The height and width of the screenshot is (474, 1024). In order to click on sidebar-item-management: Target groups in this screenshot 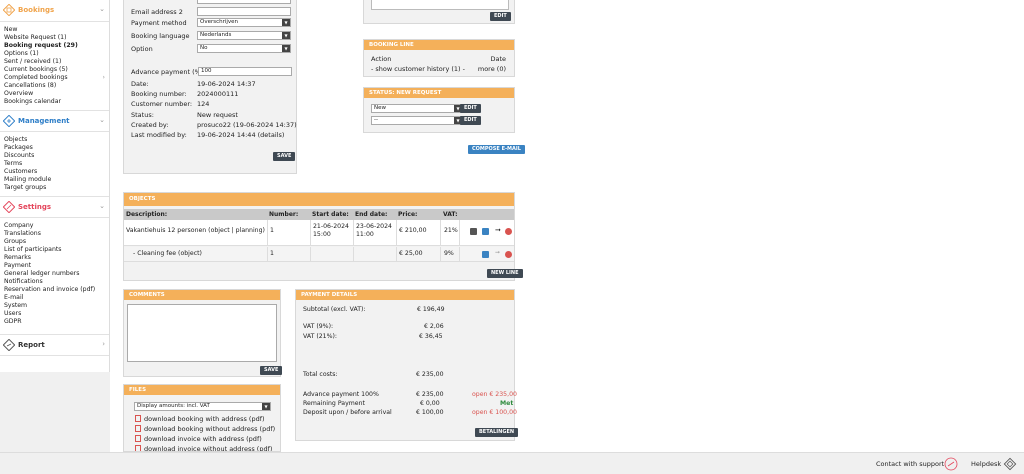, I will do `click(56, 188)`.